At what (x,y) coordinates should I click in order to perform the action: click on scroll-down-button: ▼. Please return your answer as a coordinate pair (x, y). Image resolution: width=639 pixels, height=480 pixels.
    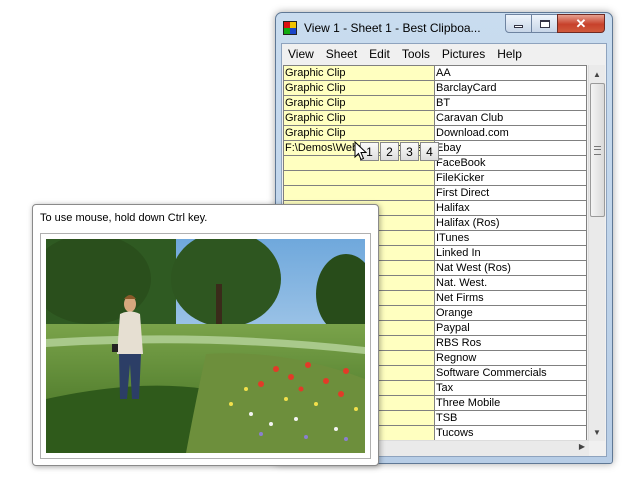
    Looking at the image, I should click on (597, 432).